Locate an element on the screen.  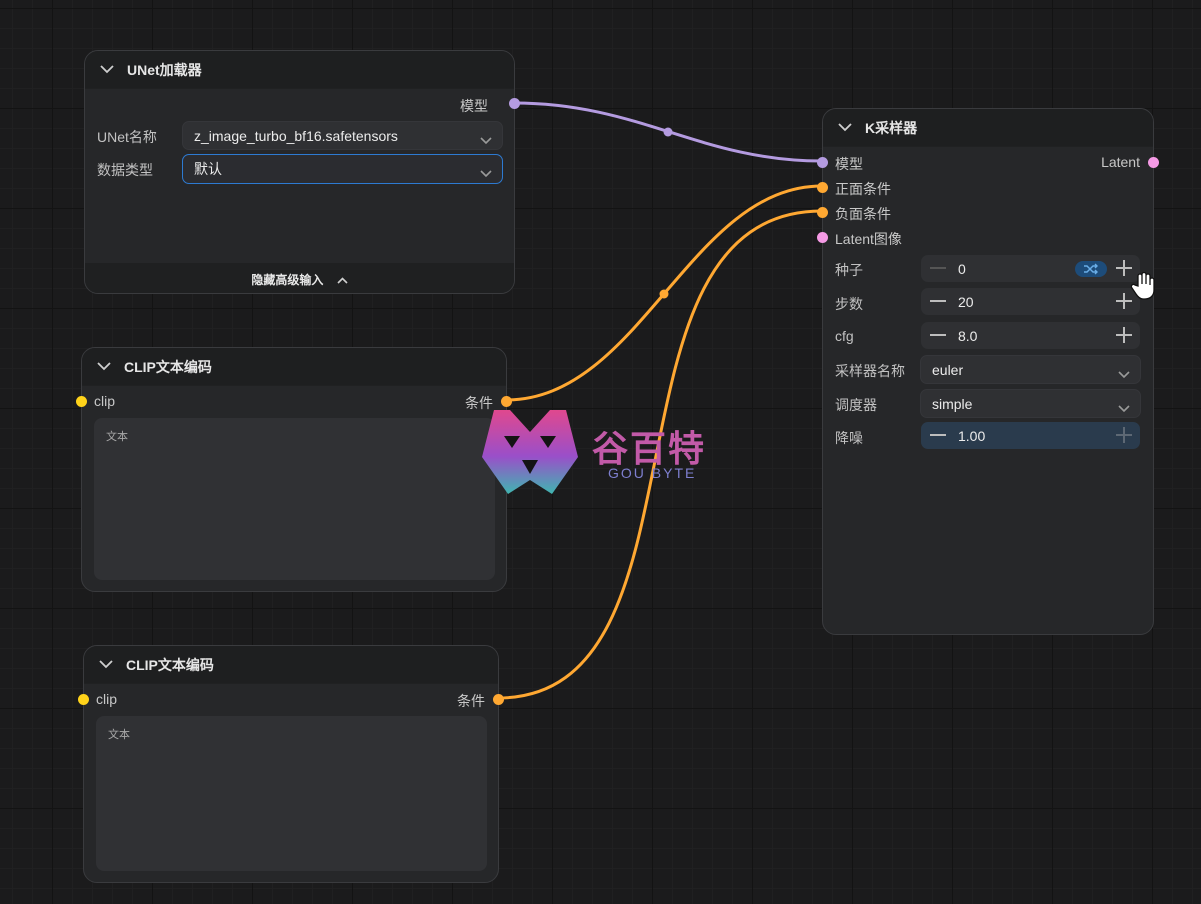
cfg-number-input: 8.0 is located at coordinates (1030, 335).